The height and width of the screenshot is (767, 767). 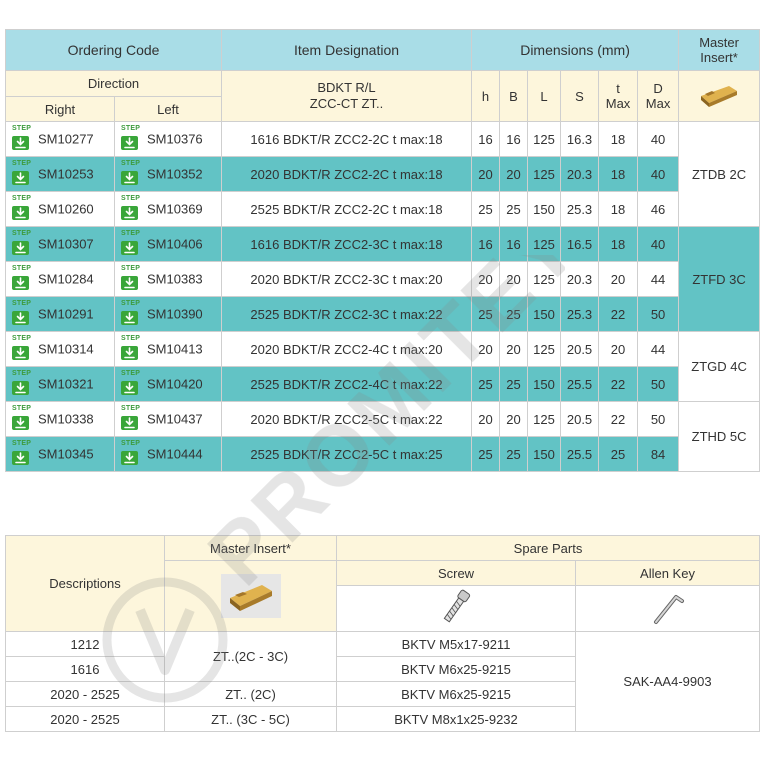 What do you see at coordinates (618, 96) in the screenshot?
I see `t-max-header: t Max` at bounding box center [618, 96].